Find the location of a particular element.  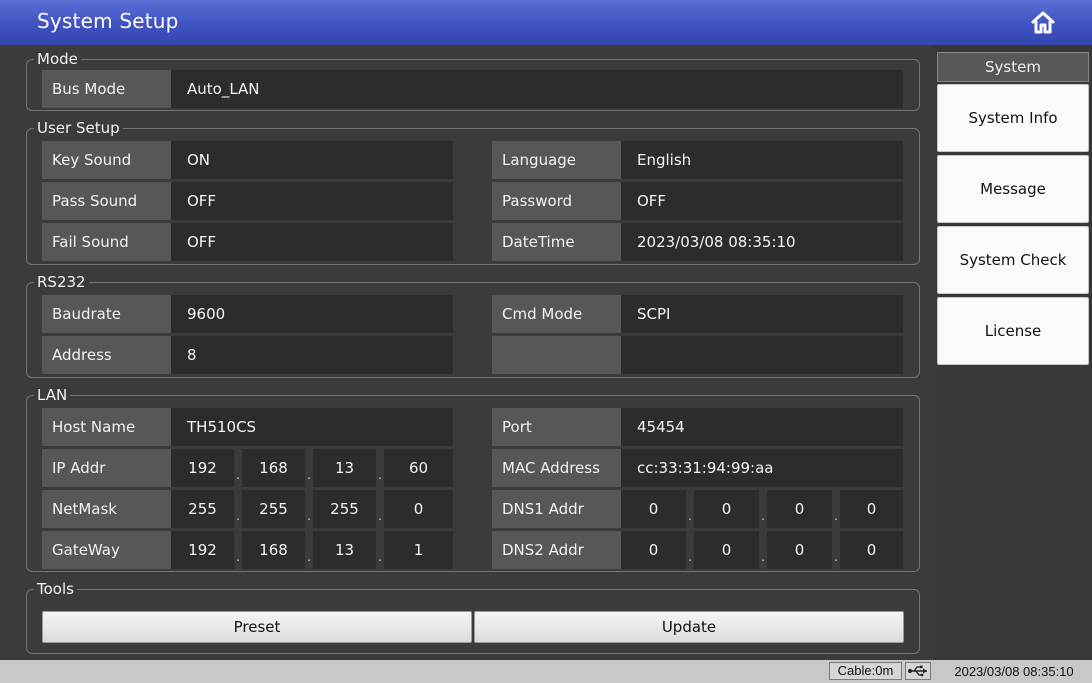

baudrate-label: Baudrate is located at coordinates (106, 314).